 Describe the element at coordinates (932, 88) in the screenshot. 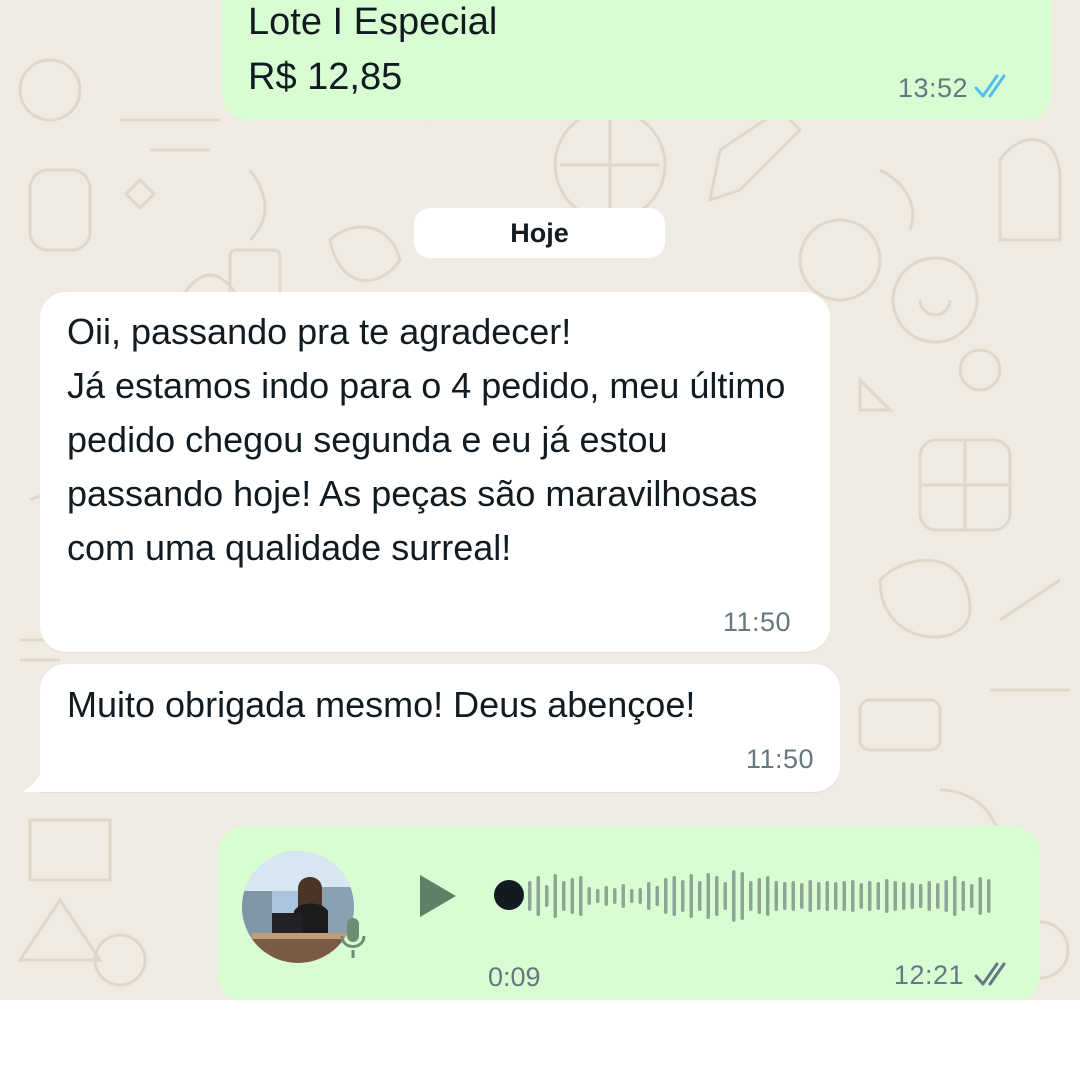

I see `message-time: 13:52` at that location.